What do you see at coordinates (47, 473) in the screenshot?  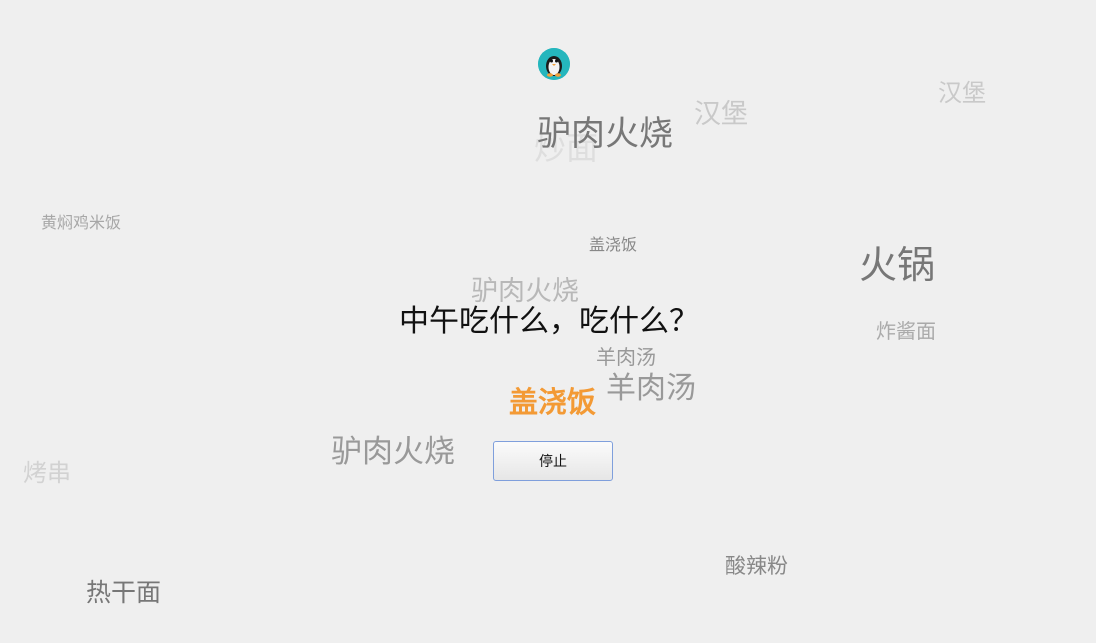 I see `floating-food-word: 烤串` at bounding box center [47, 473].